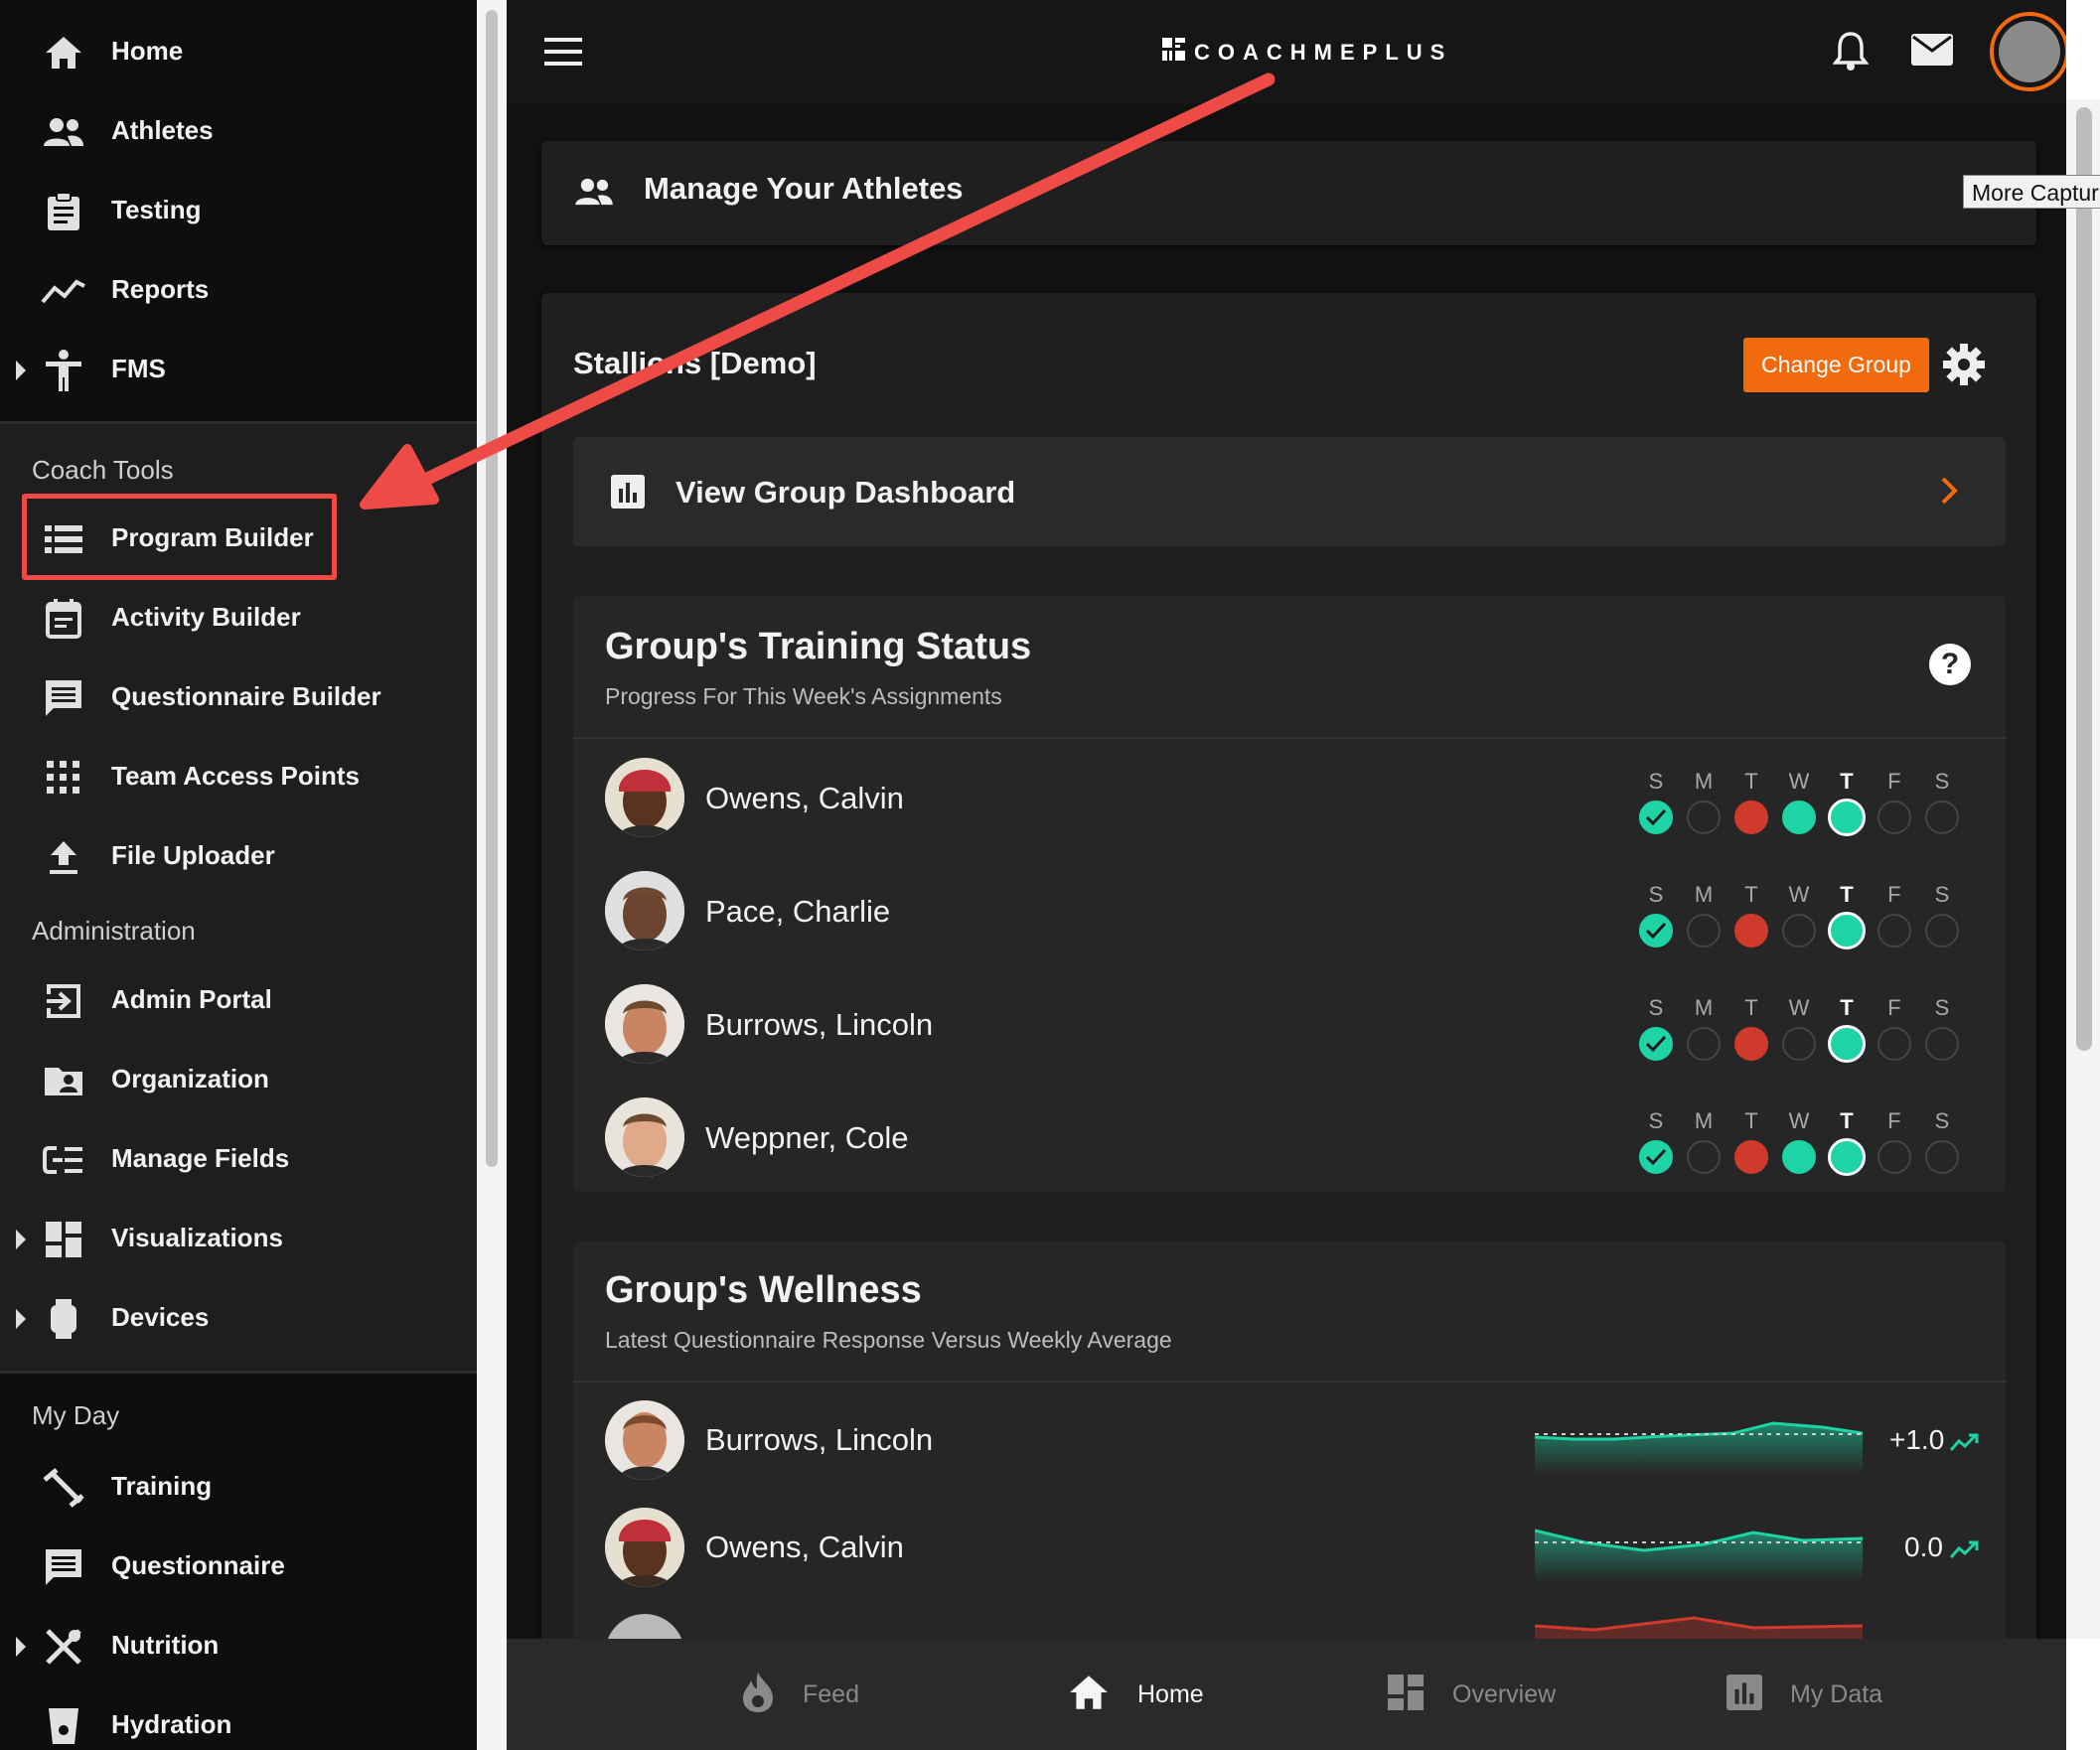 This screenshot has width=2100, height=1750. I want to click on bottom-nav: Feed Home Overview My Data, so click(1286, 1694).